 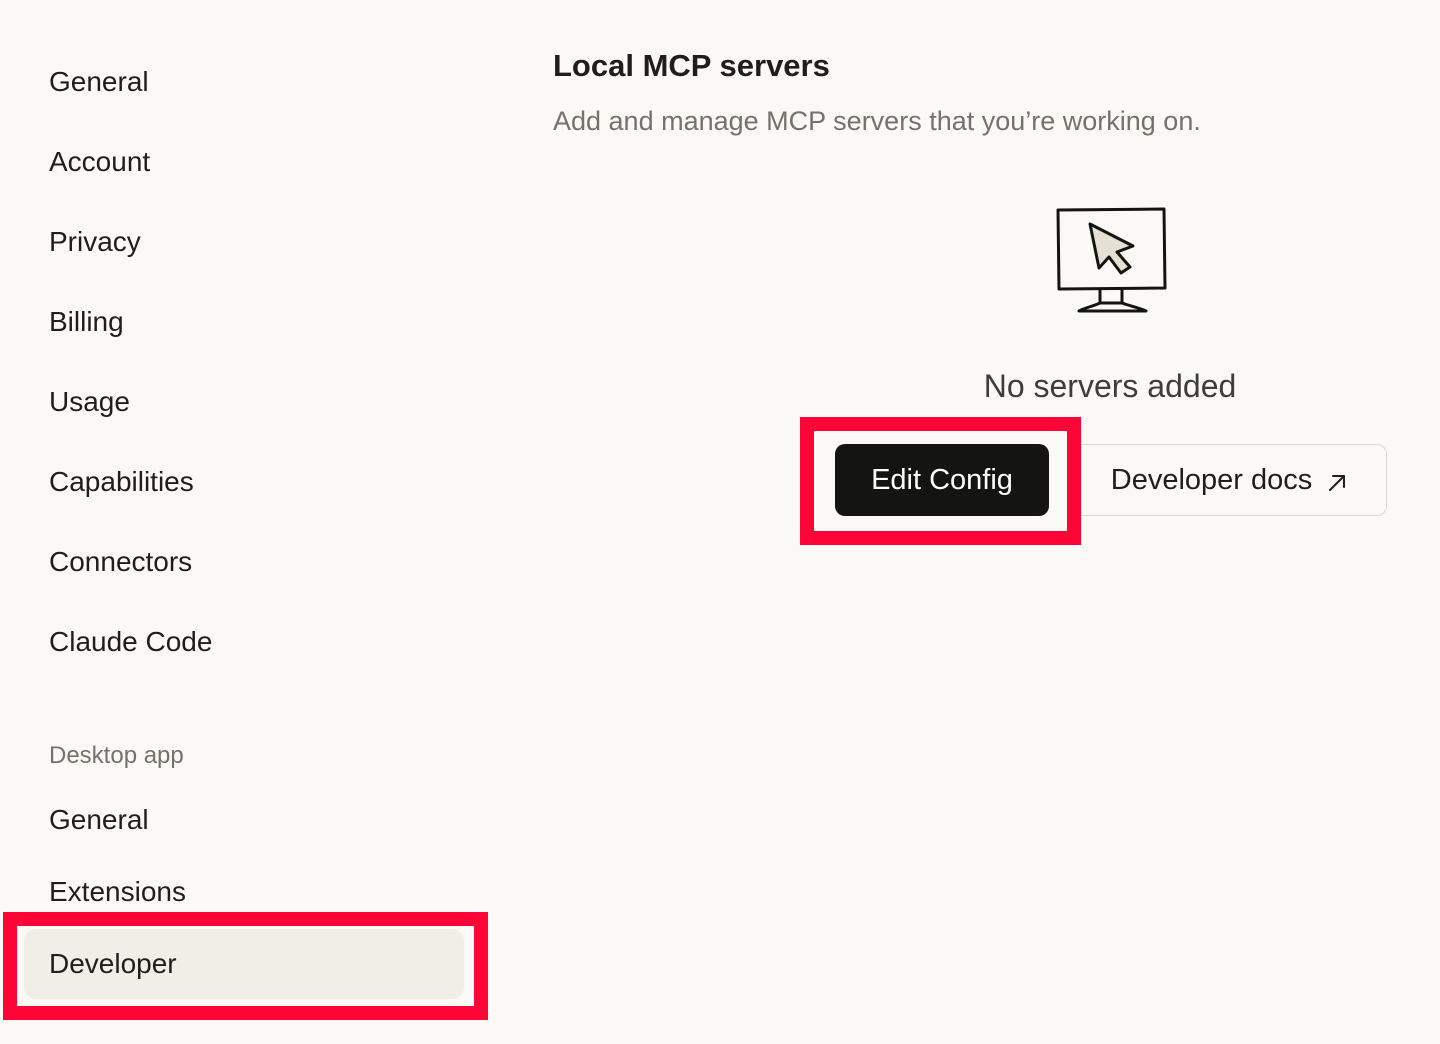 I want to click on edit-config-button: Edit Config, so click(x=942, y=480).